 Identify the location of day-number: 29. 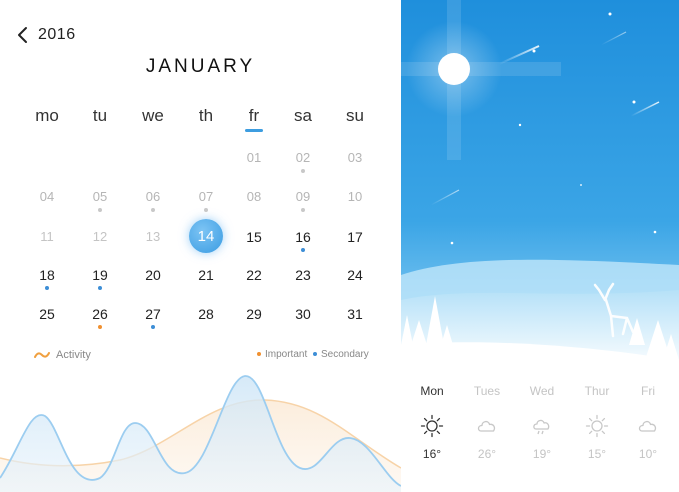
(254, 314).